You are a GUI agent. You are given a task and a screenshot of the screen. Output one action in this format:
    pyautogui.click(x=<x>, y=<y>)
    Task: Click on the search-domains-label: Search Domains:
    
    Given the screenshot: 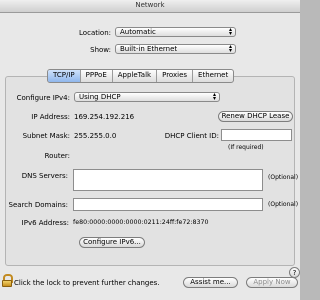 What is the action you would take?
    pyautogui.click(x=38, y=205)
    